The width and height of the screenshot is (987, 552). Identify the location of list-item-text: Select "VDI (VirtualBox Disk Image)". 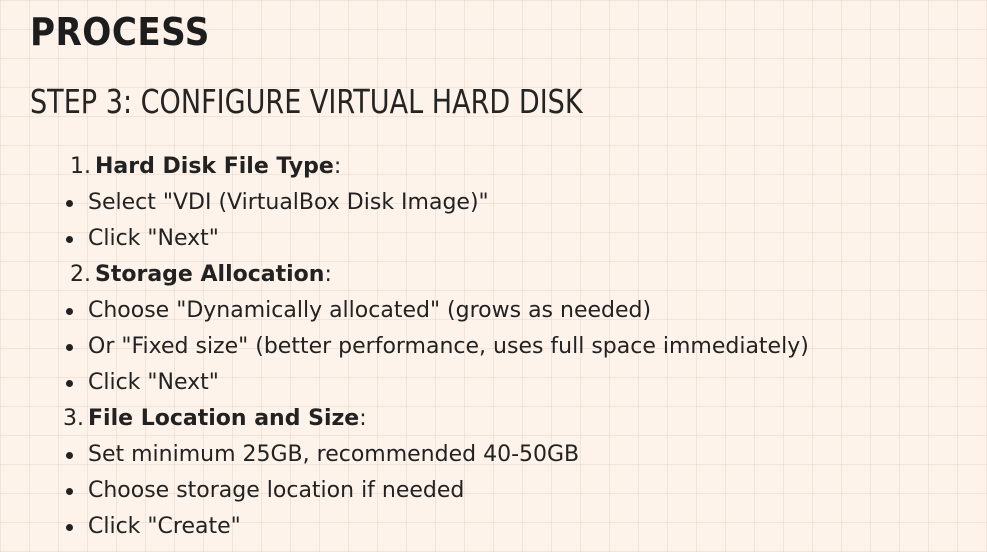
(288, 202).